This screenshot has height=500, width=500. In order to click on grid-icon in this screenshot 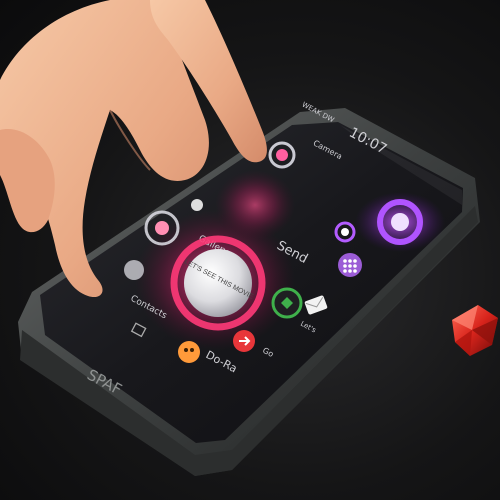, I will do `click(350, 265)`.